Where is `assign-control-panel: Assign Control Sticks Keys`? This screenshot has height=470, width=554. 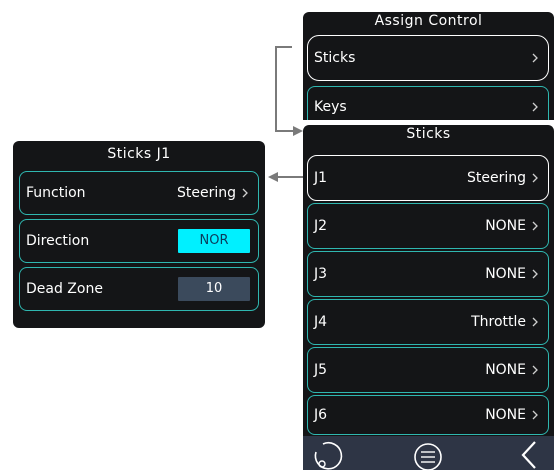 assign-control-panel: Assign Control Sticks Keys is located at coordinates (428, 66).